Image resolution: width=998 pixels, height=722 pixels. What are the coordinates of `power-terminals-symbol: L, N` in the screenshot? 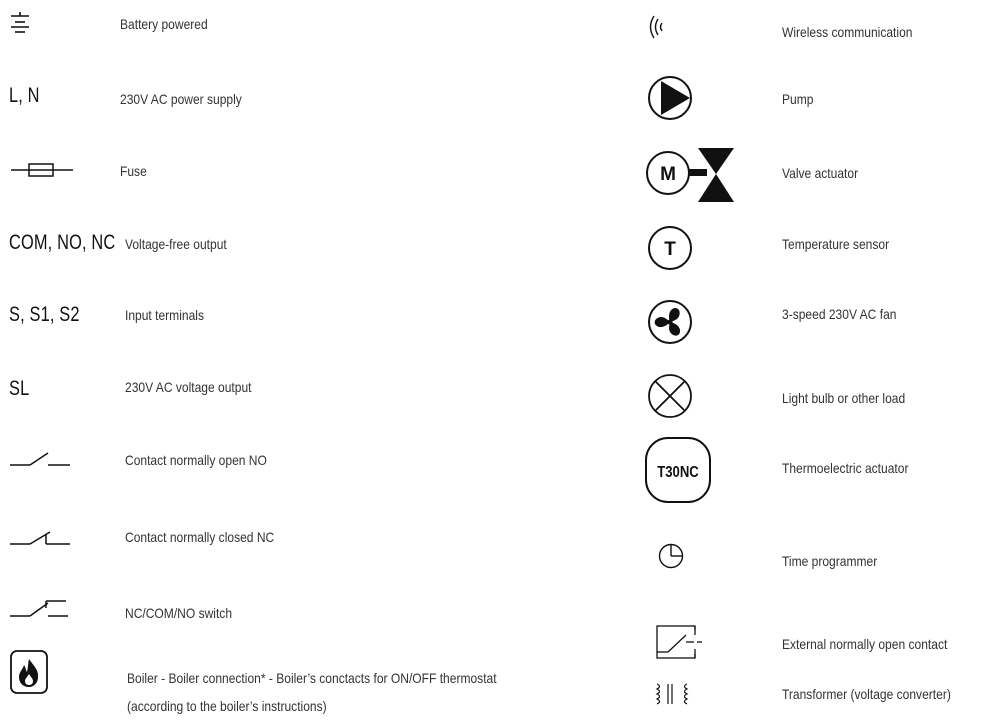 It's located at (24, 95).